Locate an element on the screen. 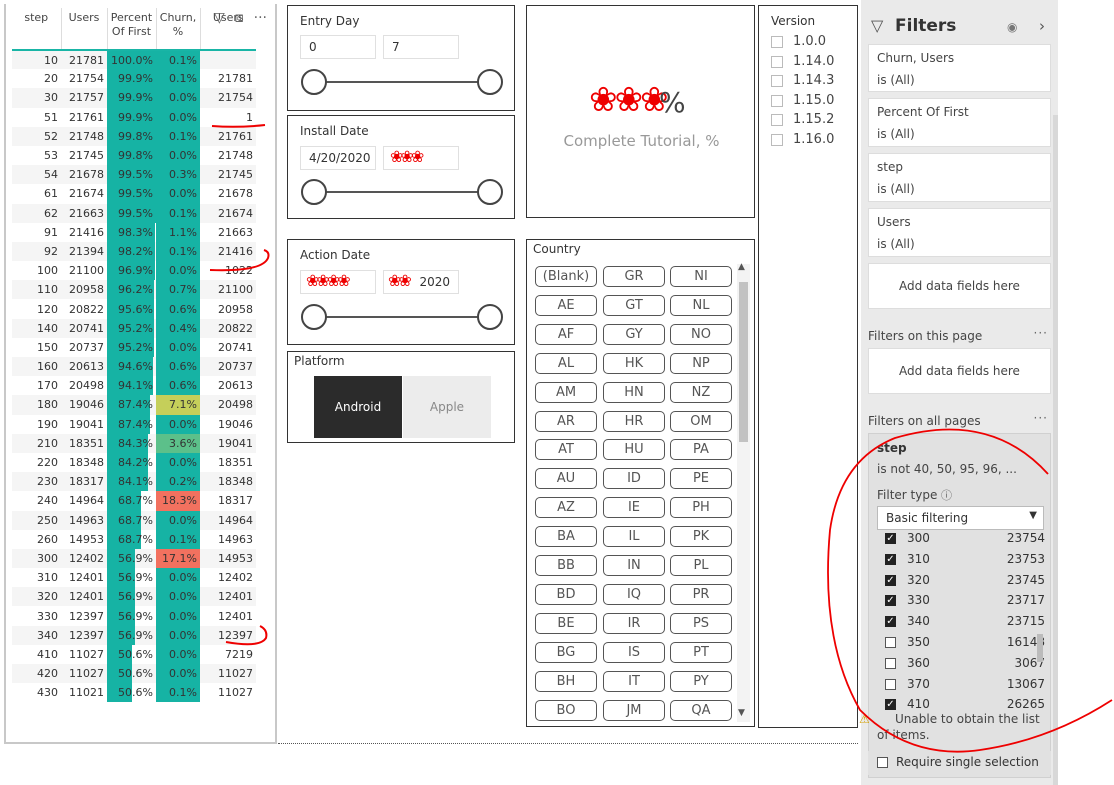  country-scroll-thumb is located at coordinates (743, 362).